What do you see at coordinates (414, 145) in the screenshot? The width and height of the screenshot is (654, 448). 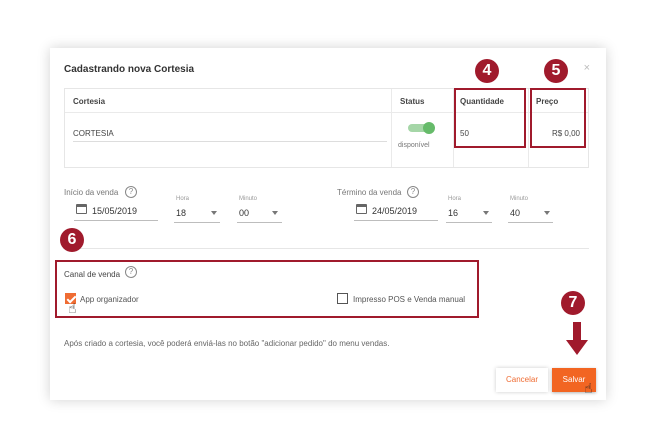 I see `status-text: disponível` at bounding box center [414, 145].